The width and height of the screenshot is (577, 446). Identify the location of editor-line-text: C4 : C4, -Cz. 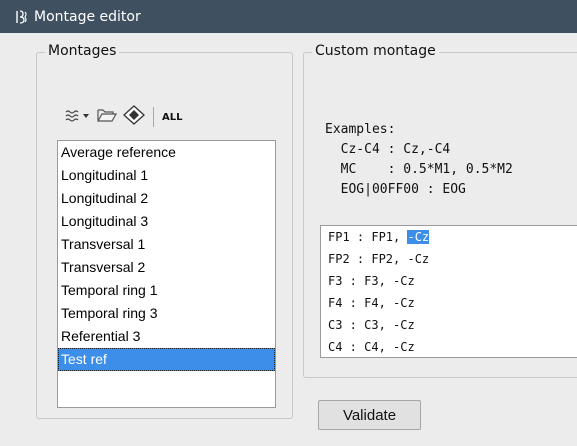
(371, 347).